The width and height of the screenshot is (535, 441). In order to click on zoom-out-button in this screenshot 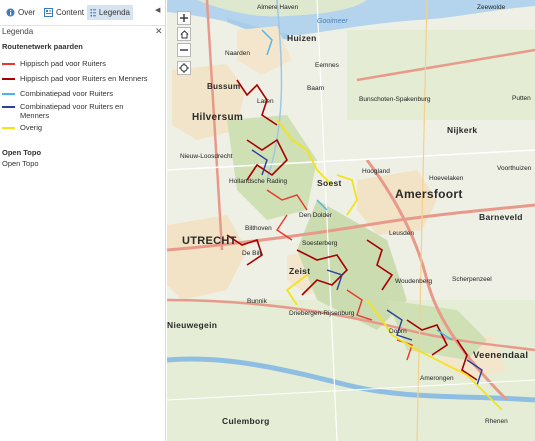, I will do `click(184, 50)`.